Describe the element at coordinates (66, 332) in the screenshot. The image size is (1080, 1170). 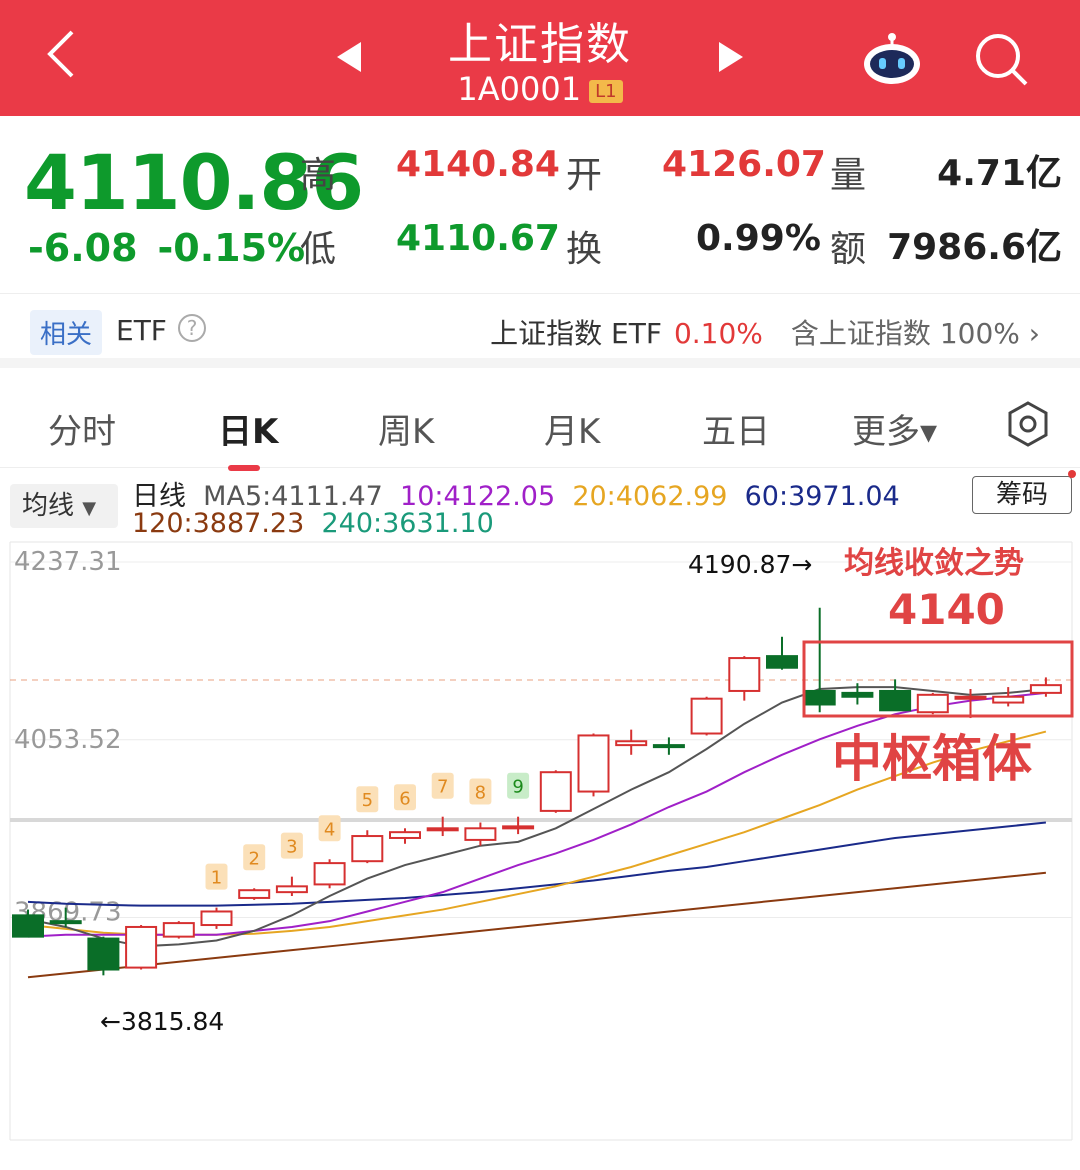
I see `related-tag: 相关` at that location.